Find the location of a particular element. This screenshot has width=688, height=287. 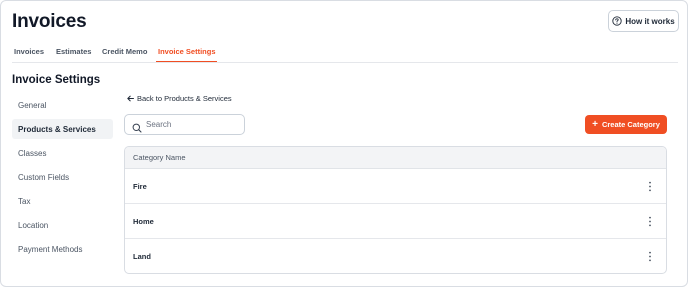

table-row: Home is located at coordinates (395, 221).